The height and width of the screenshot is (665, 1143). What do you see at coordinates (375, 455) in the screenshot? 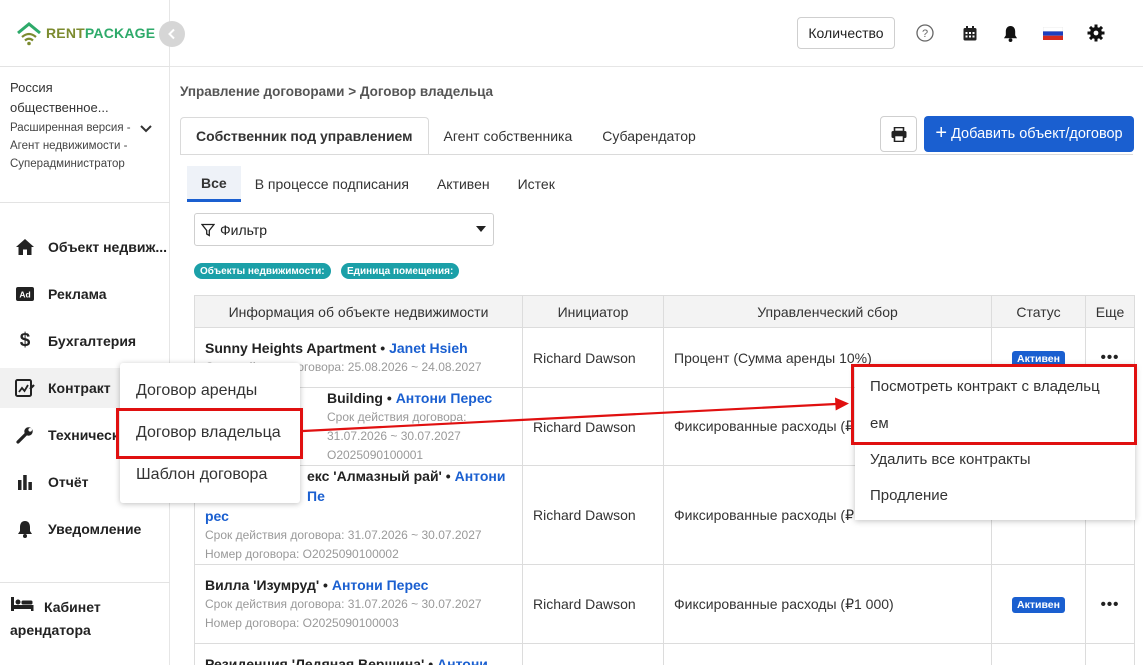
I see `contract-number: O2025090100001` at bounding box center [375, 455].